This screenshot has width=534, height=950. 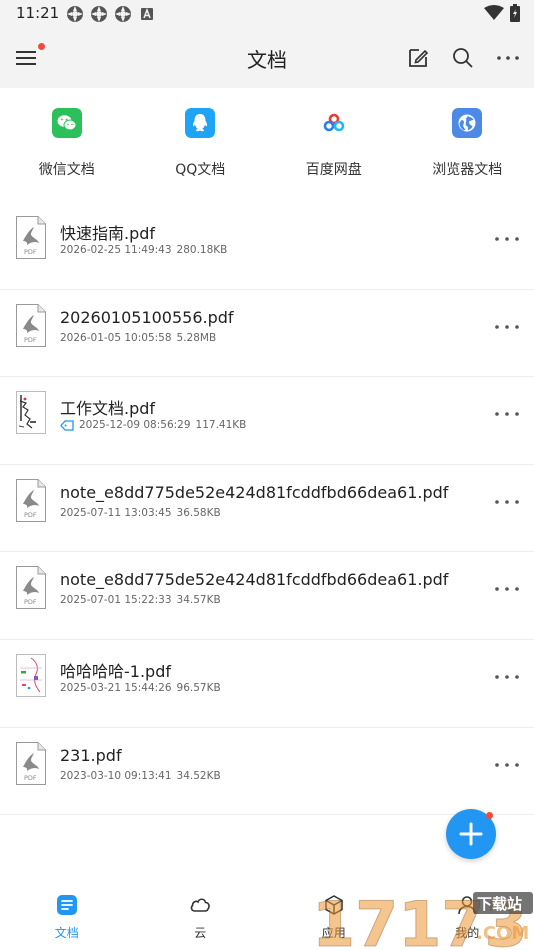 What do you see at coordinates (333, 123) in the screenshot?
I see `baidu-netdisk-icon` at bounding box center [333, 123].